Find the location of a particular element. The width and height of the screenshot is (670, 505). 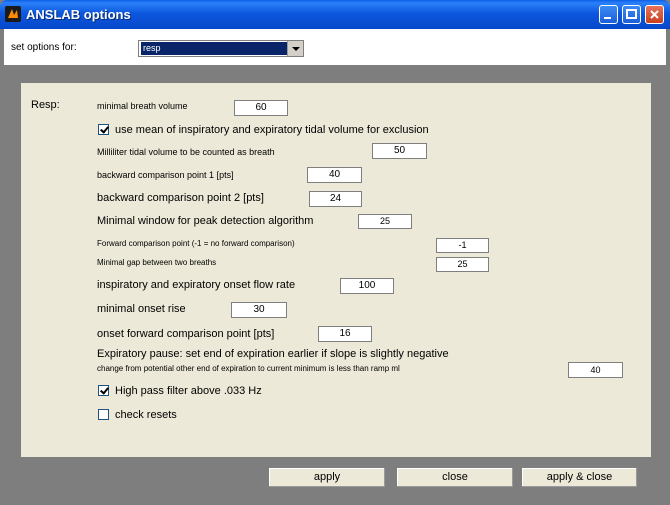

onset-forward-input: 16 is located at coordinates (345, 334).